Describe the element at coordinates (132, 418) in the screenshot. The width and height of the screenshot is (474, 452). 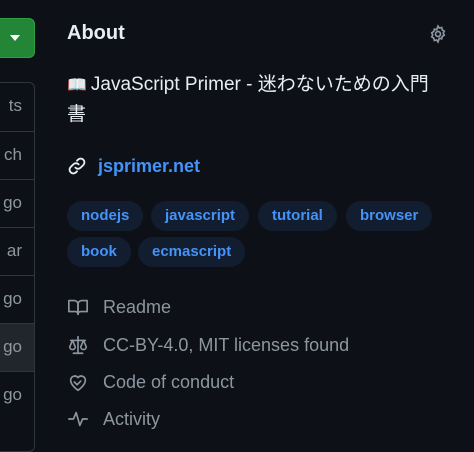
I see `activity-label: Activity` at that location.